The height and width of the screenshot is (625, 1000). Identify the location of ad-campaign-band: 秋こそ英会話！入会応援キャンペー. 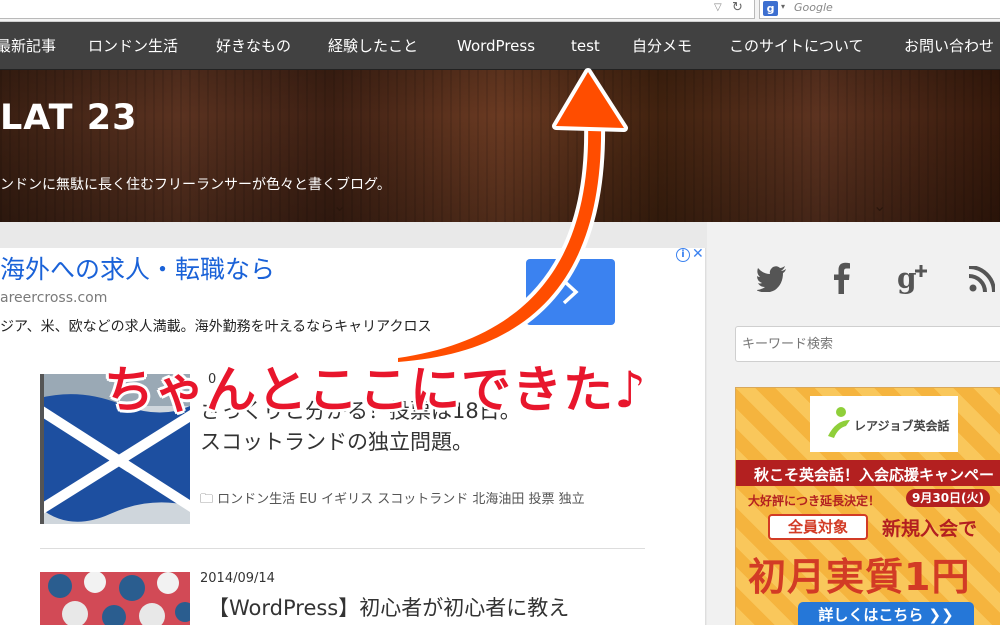
(868, 473).